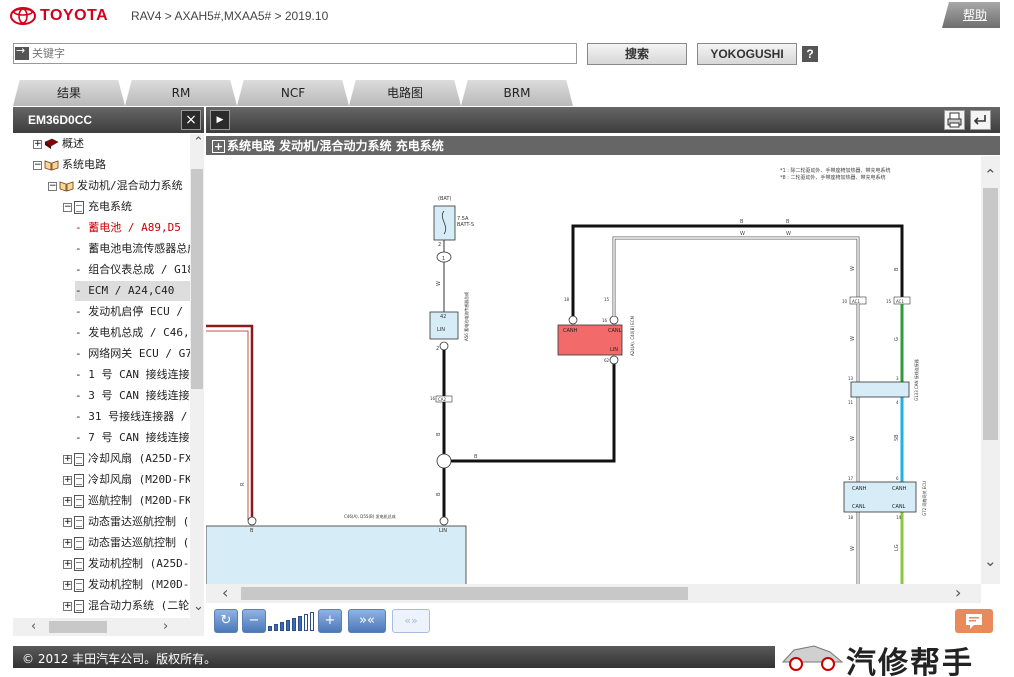 The image size is (1014, 677). What do you see at coordinates (132, 333) in the screenshot?
I see `tree-item-generator: - 发电机总成 / C46,C6` at bounding box center [132, 333].